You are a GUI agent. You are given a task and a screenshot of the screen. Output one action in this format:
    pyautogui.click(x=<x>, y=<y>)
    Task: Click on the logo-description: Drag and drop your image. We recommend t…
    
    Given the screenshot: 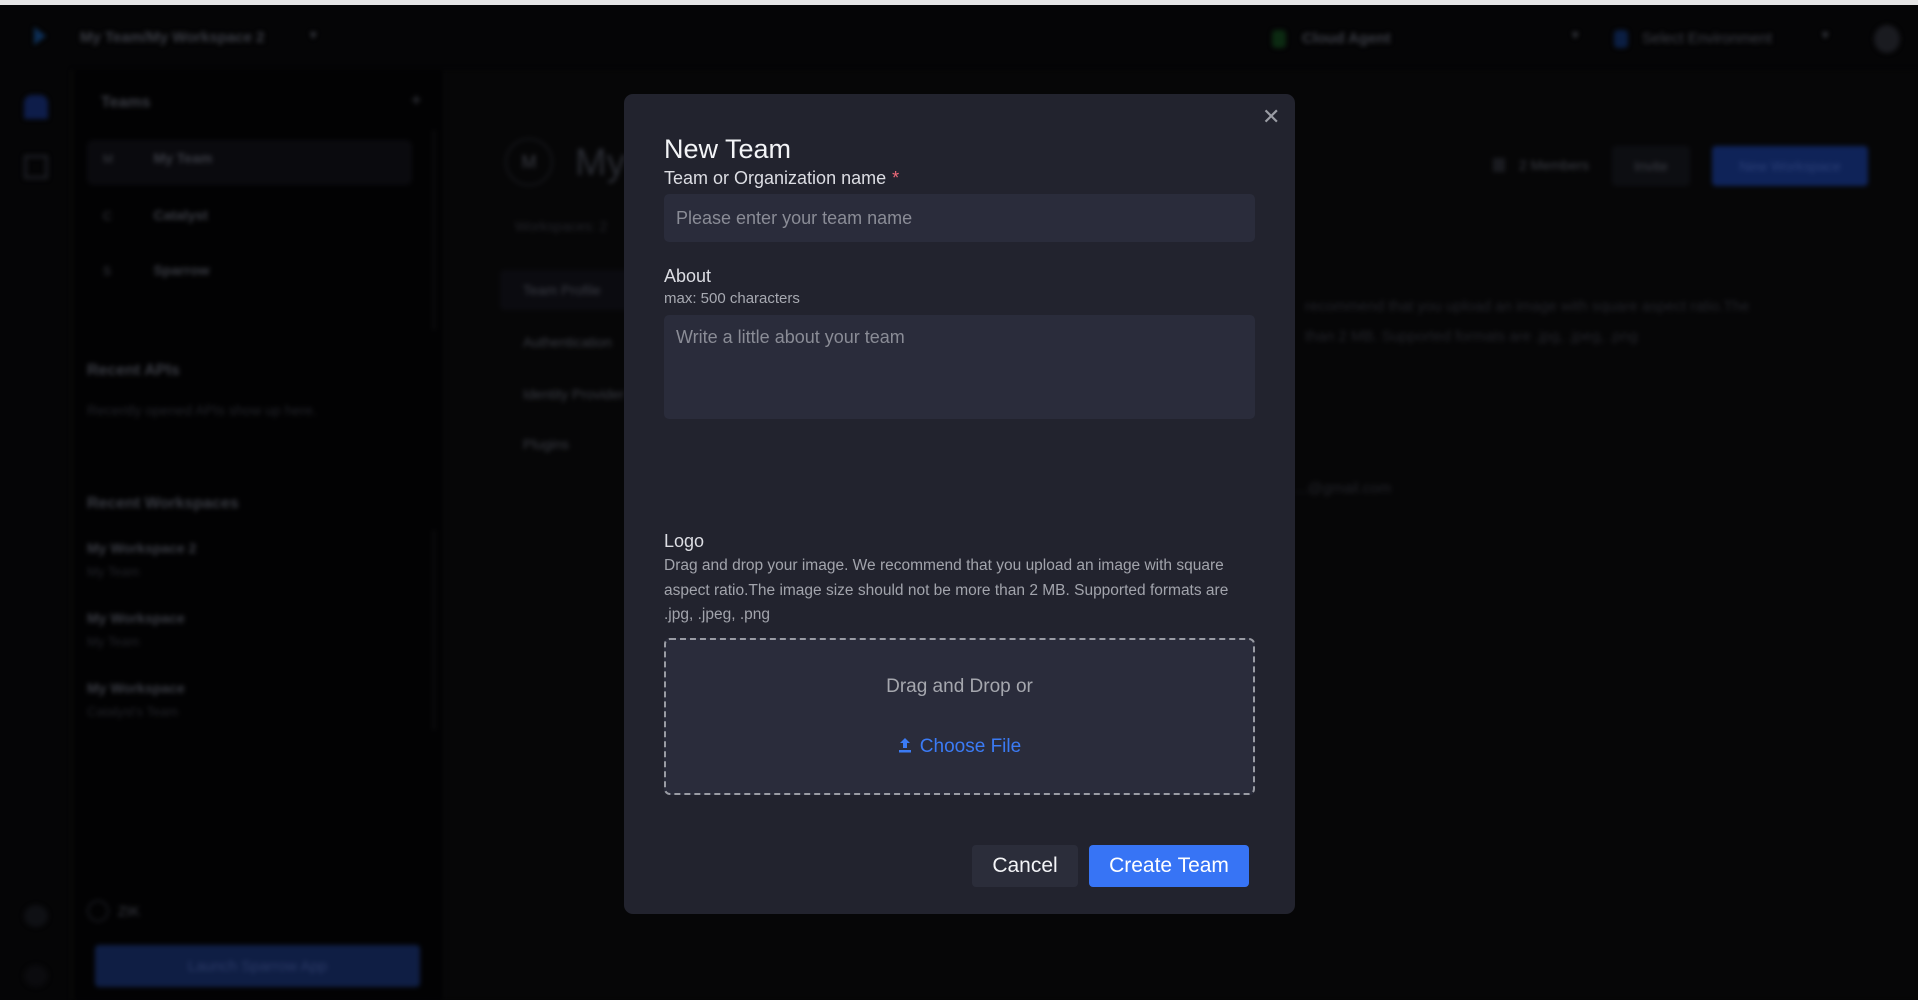 What is the action you would take?
    pyautogui.click(x=946, y=590)
    